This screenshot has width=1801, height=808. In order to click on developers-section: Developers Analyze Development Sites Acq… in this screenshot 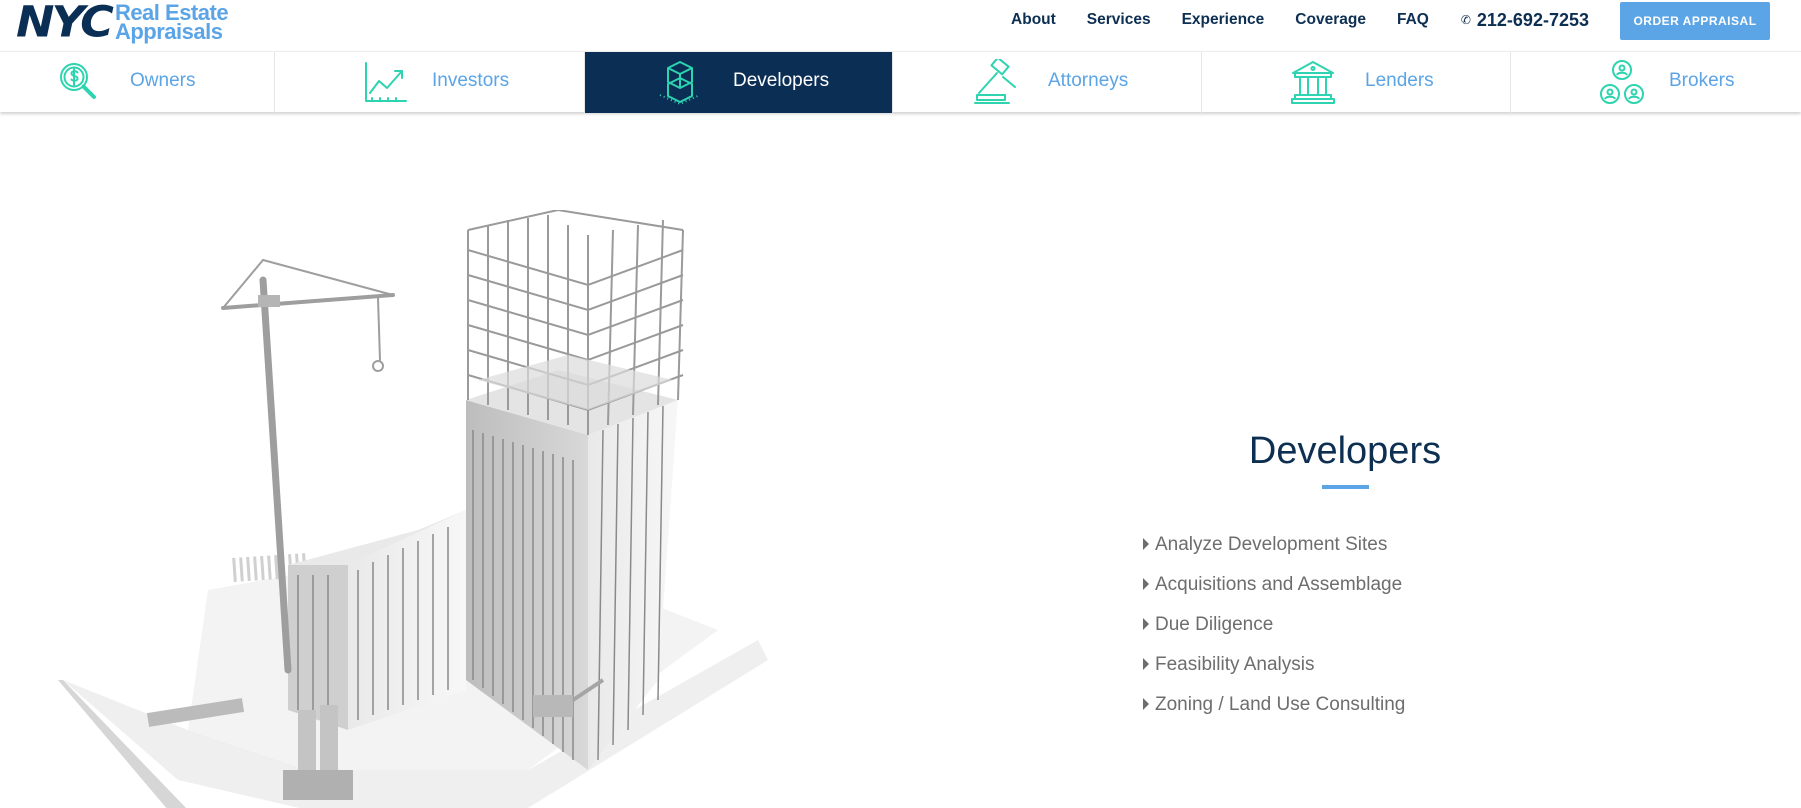, I will do `click(1345, 577)`.